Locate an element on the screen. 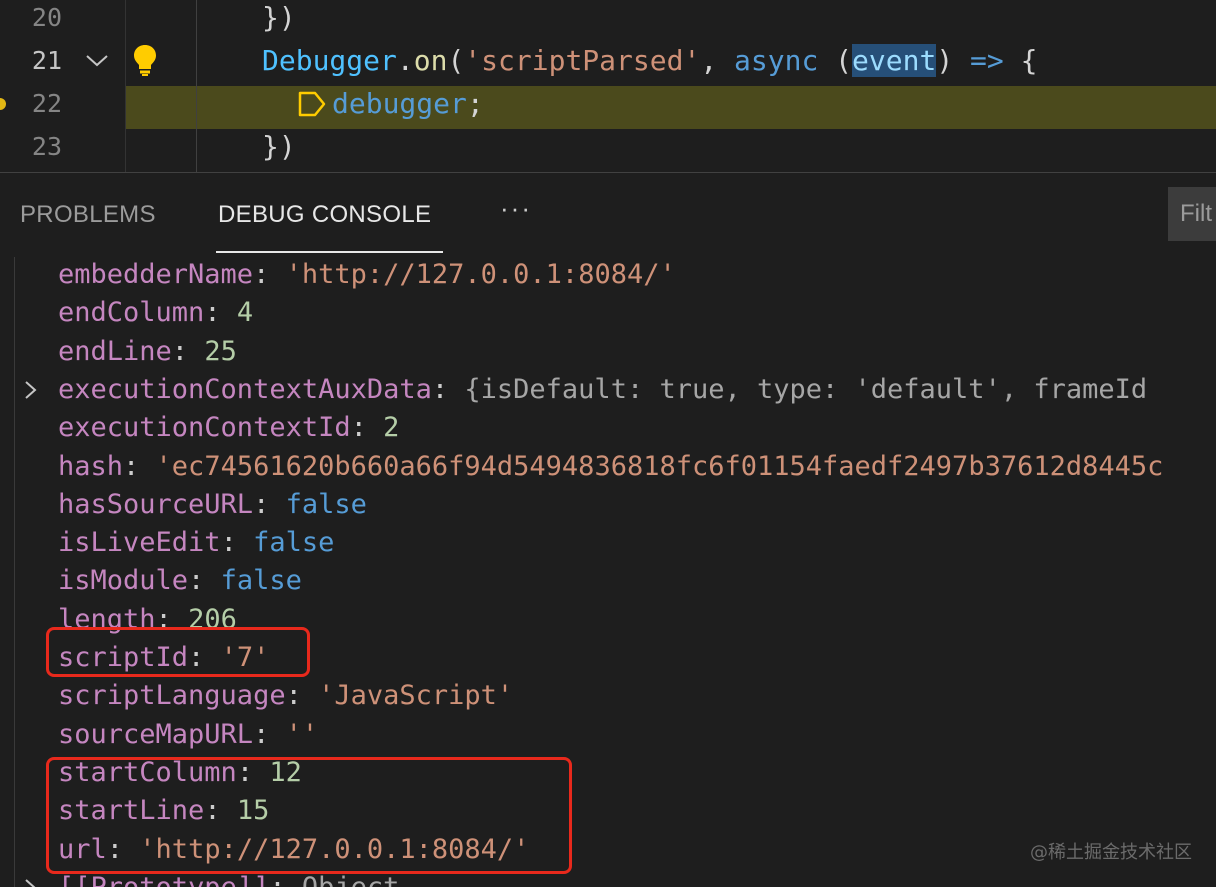  token-paren: ) is located at coordinates (945, 60).